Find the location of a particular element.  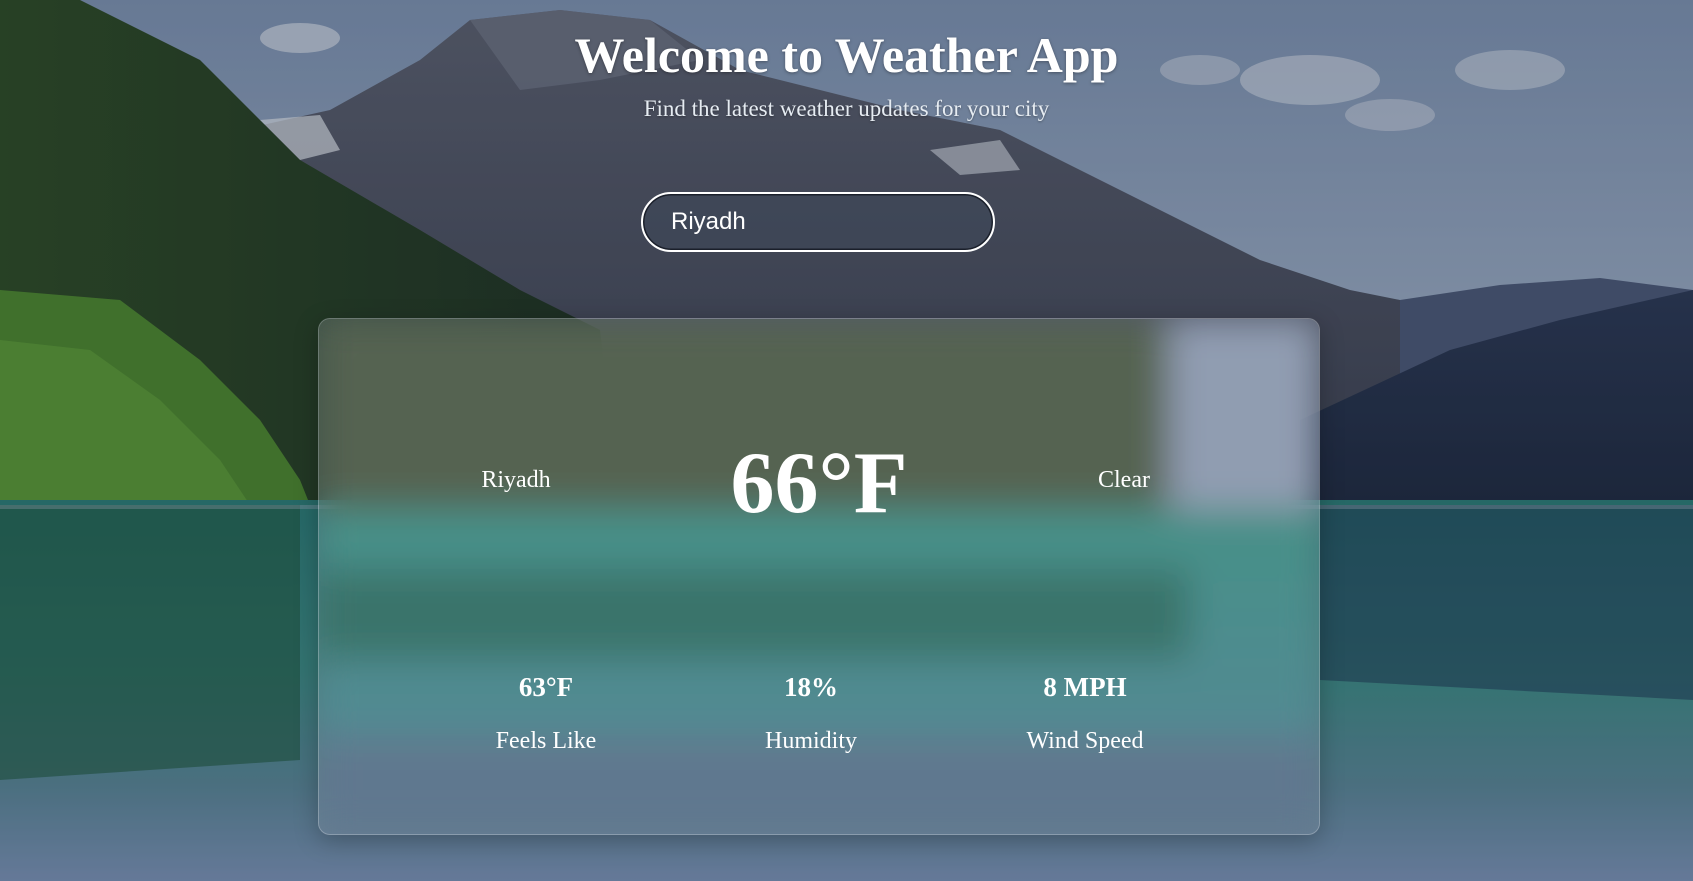

stat-humidity: 18% Humidity is located at coordinates (811, 712).